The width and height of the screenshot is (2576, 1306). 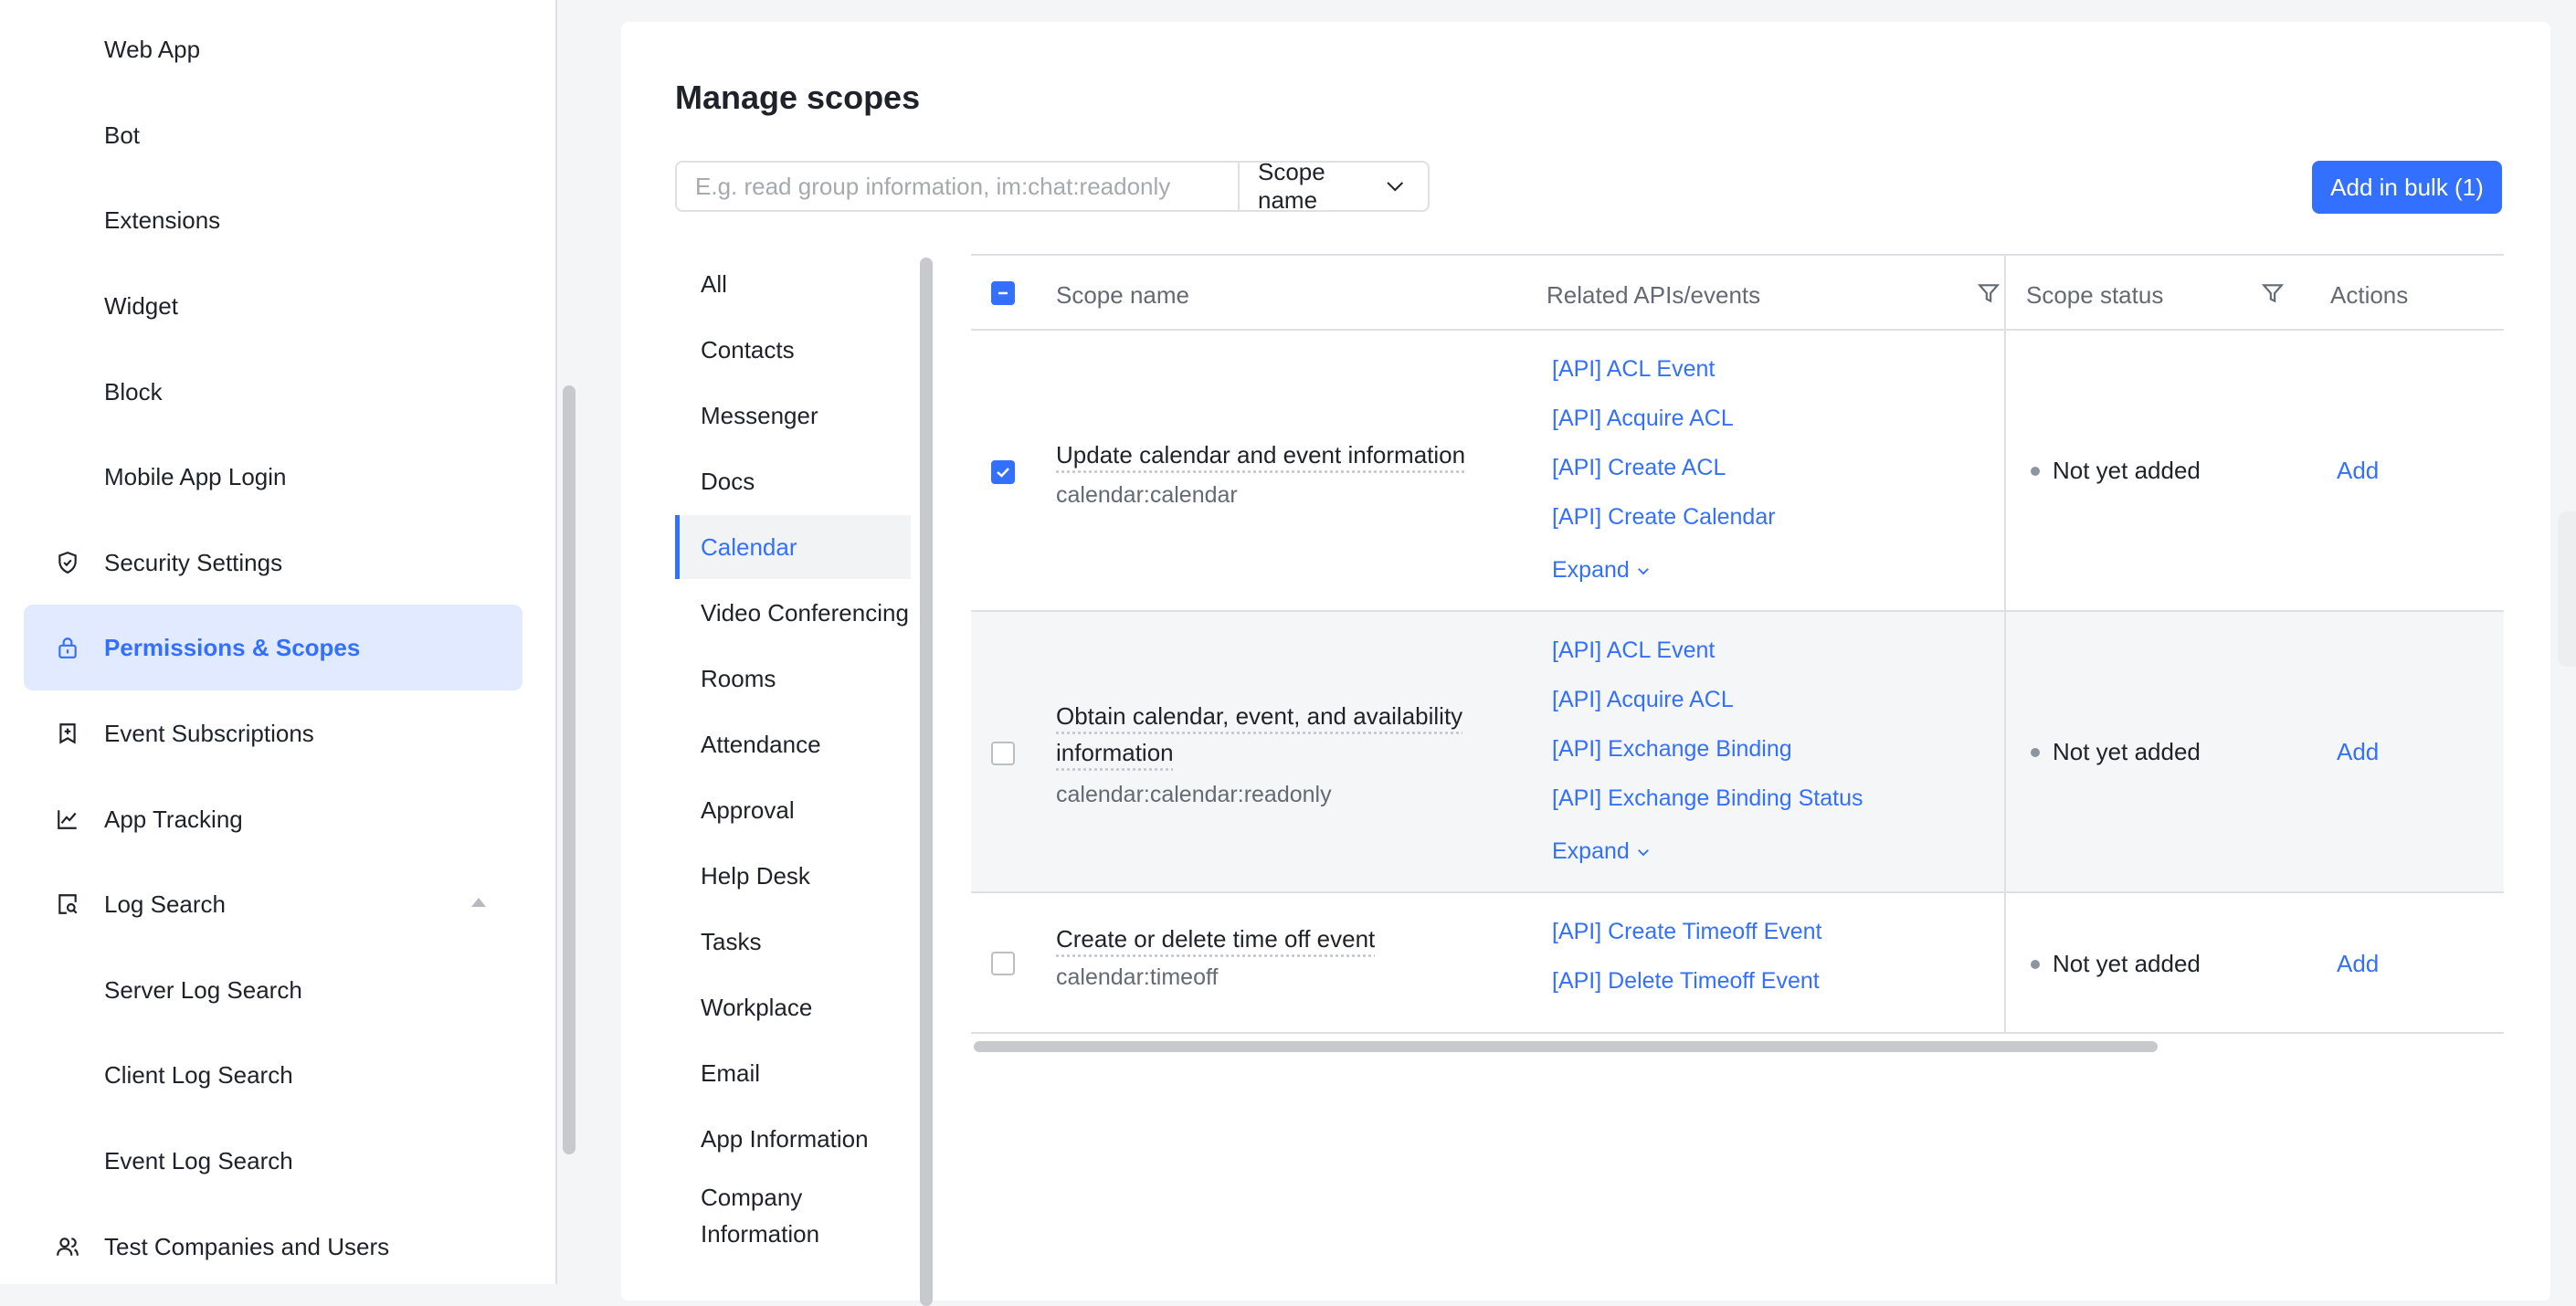 I want to click on nav-item-log-search: Log Search, so click(x=273, y=904).